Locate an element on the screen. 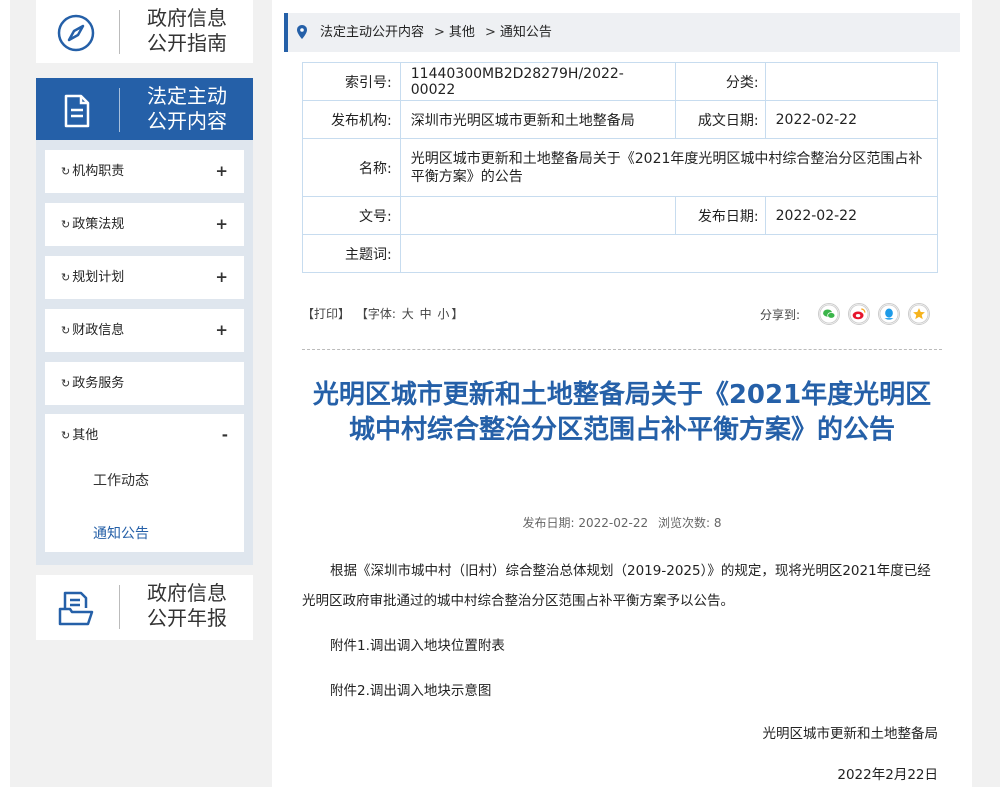 This screenshot has width=1000, height=787. guide-line2: 公开指南 is located at coordinates (187, 43).